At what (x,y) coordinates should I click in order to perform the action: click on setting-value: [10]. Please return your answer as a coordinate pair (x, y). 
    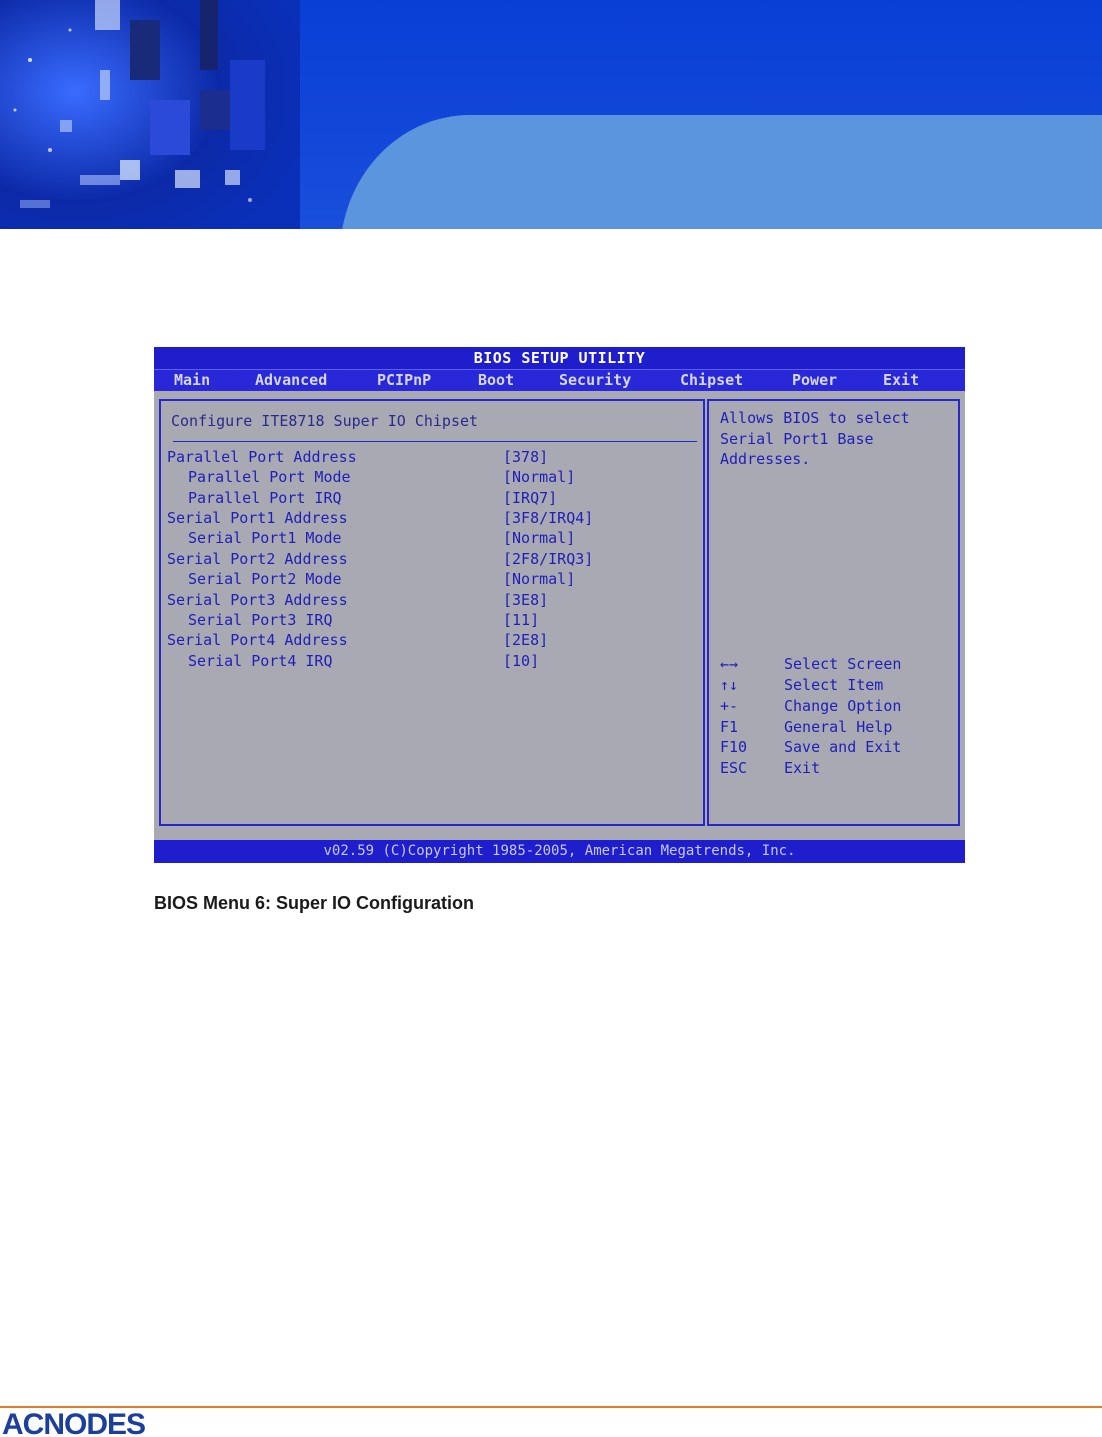
    Looking at the image, I should click on (521, 661).